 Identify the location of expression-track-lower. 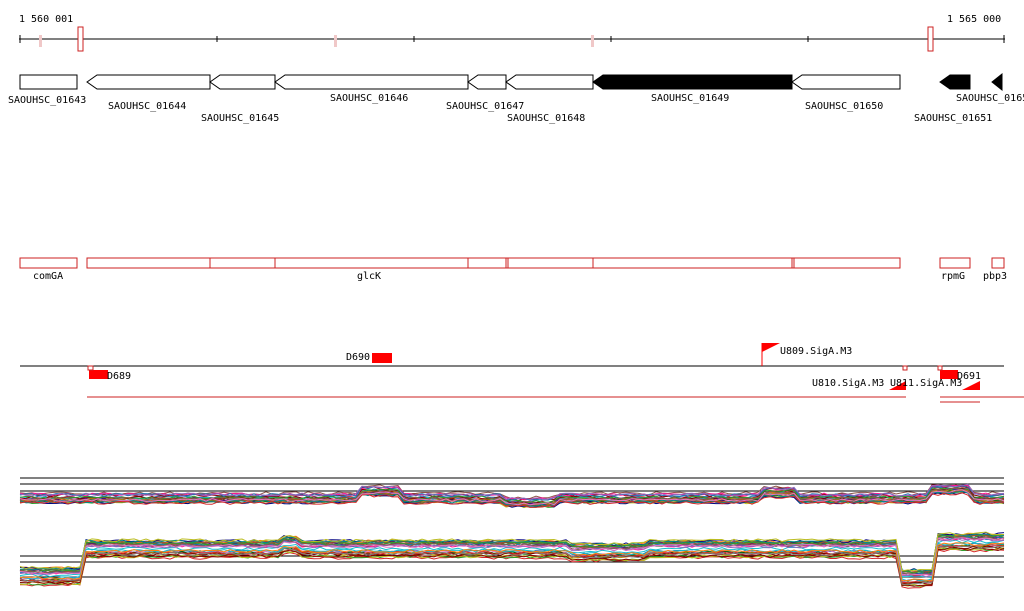
(512, 560).